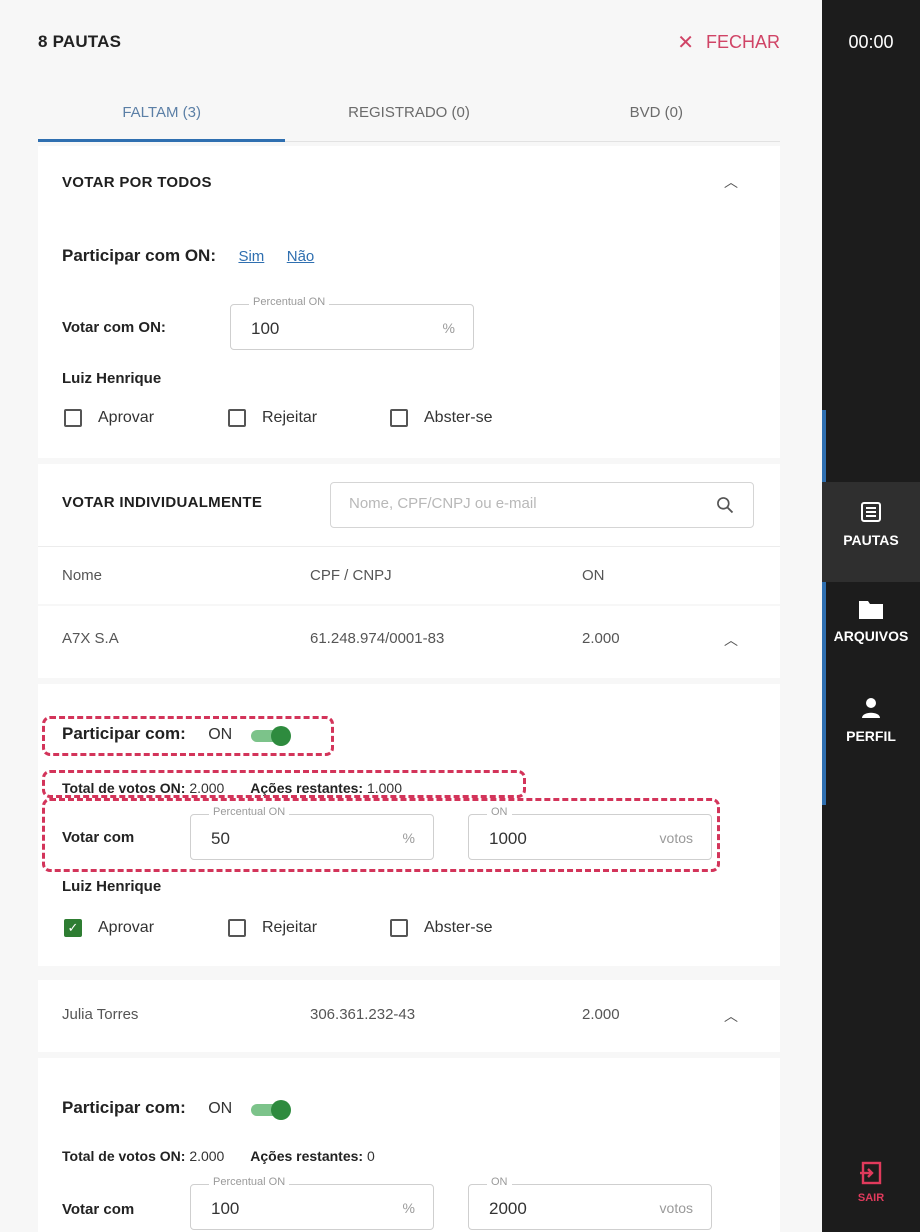 The width and height of the screenshot is (920, 1232). I want to click on vote-individual-header: VOTAR INDIVIDUALMENTE, so click(409, 505).